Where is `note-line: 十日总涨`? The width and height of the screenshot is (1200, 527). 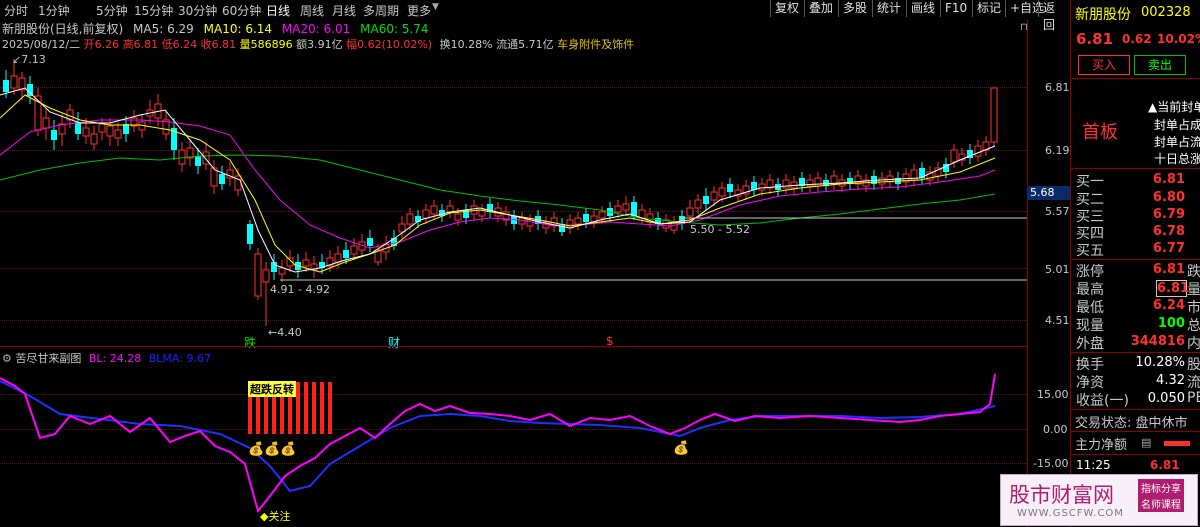
note-line: 十日总涨 is located at coordinates (1177, 159).